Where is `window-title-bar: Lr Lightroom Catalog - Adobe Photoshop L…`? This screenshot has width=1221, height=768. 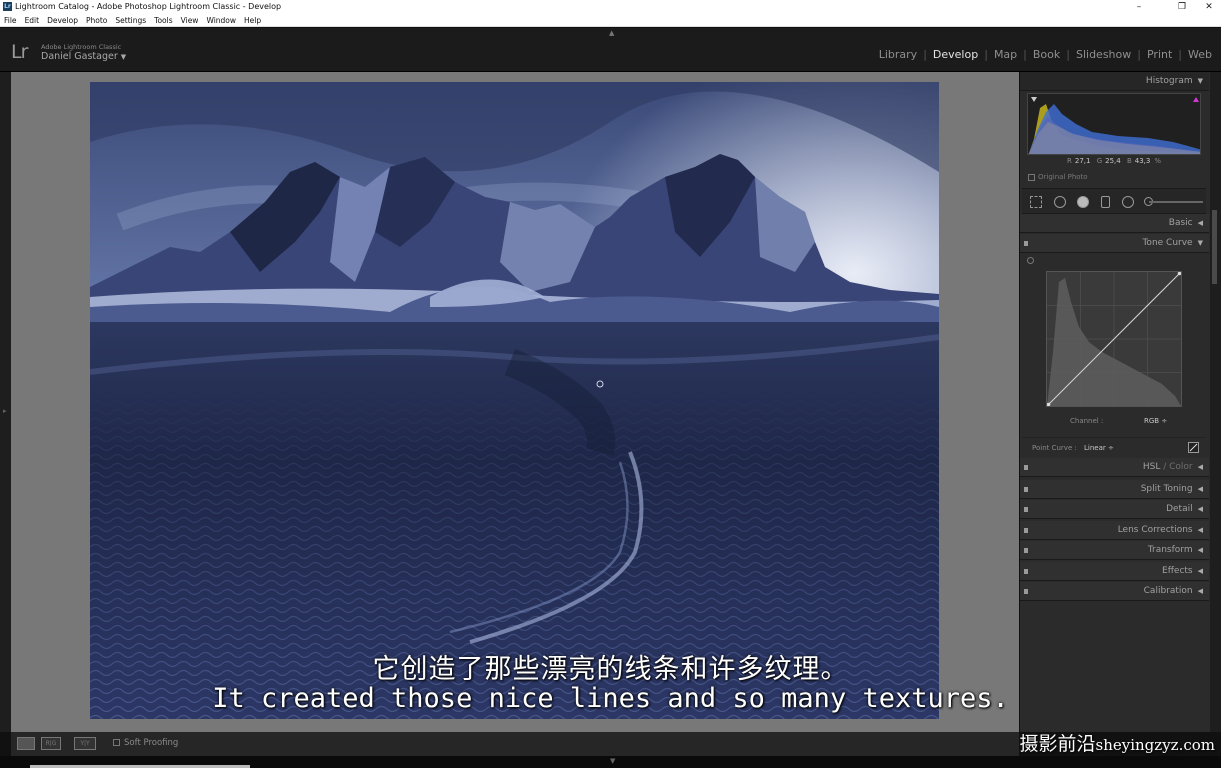
window-title-bar: Lr Lightroom Catalog - Adobe Photoshop L… is located at coordinates (610, 7).